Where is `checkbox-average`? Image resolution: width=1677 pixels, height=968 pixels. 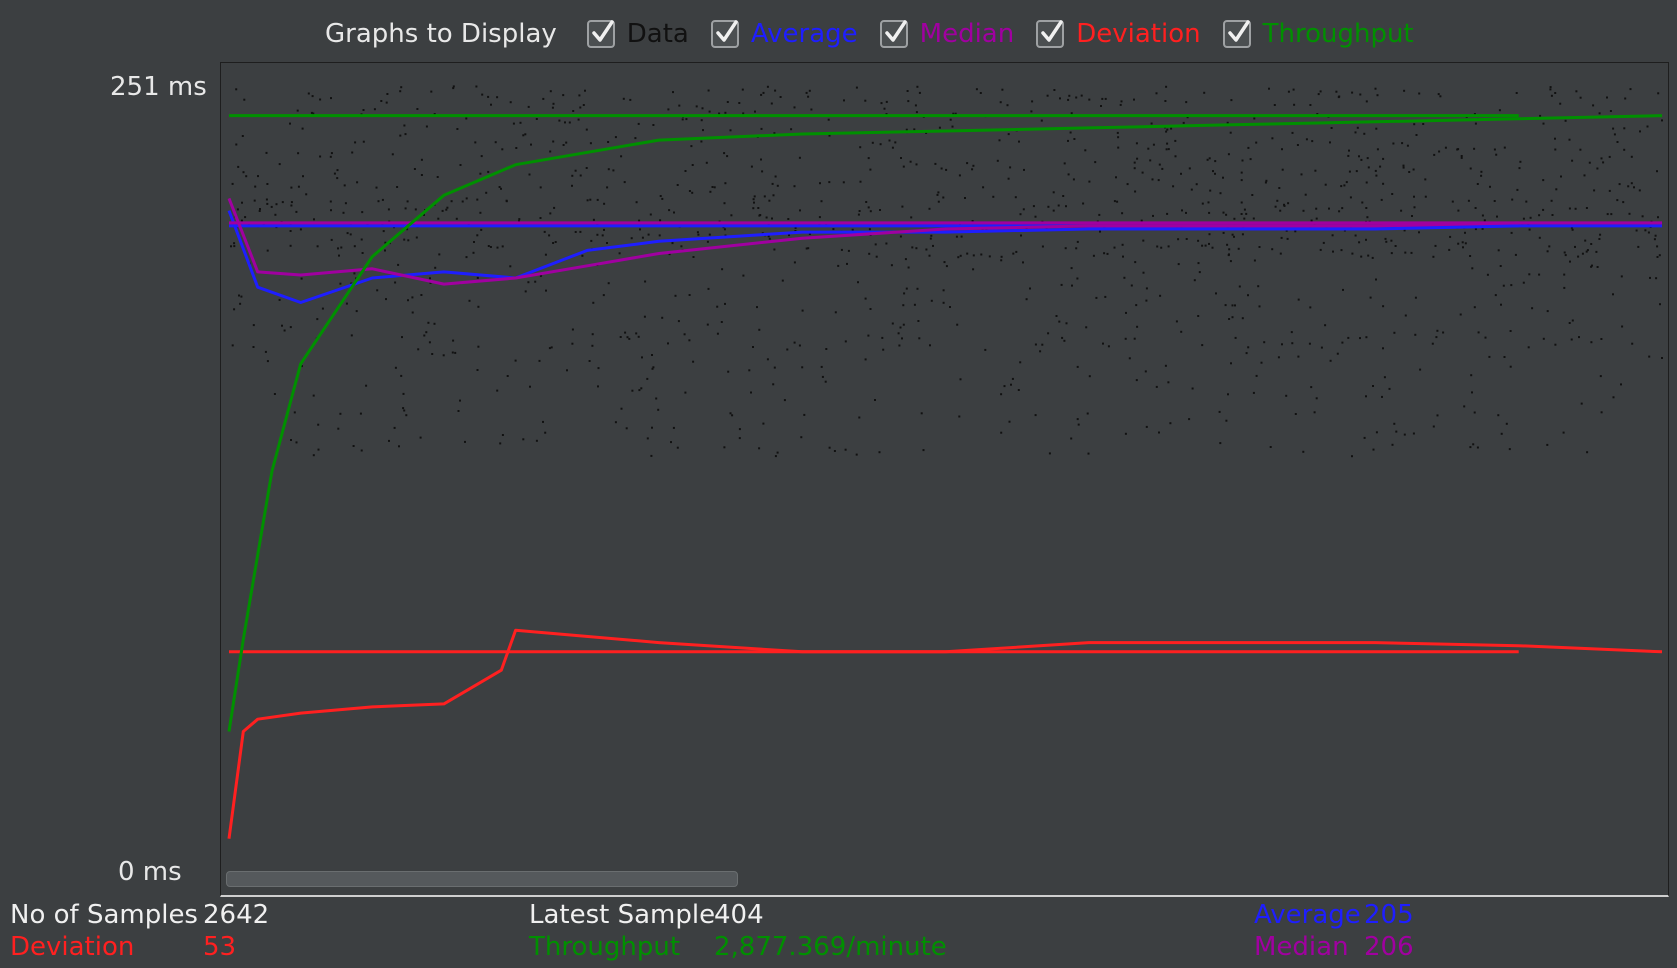
checkbox-average is located at coordinates (724, 34).